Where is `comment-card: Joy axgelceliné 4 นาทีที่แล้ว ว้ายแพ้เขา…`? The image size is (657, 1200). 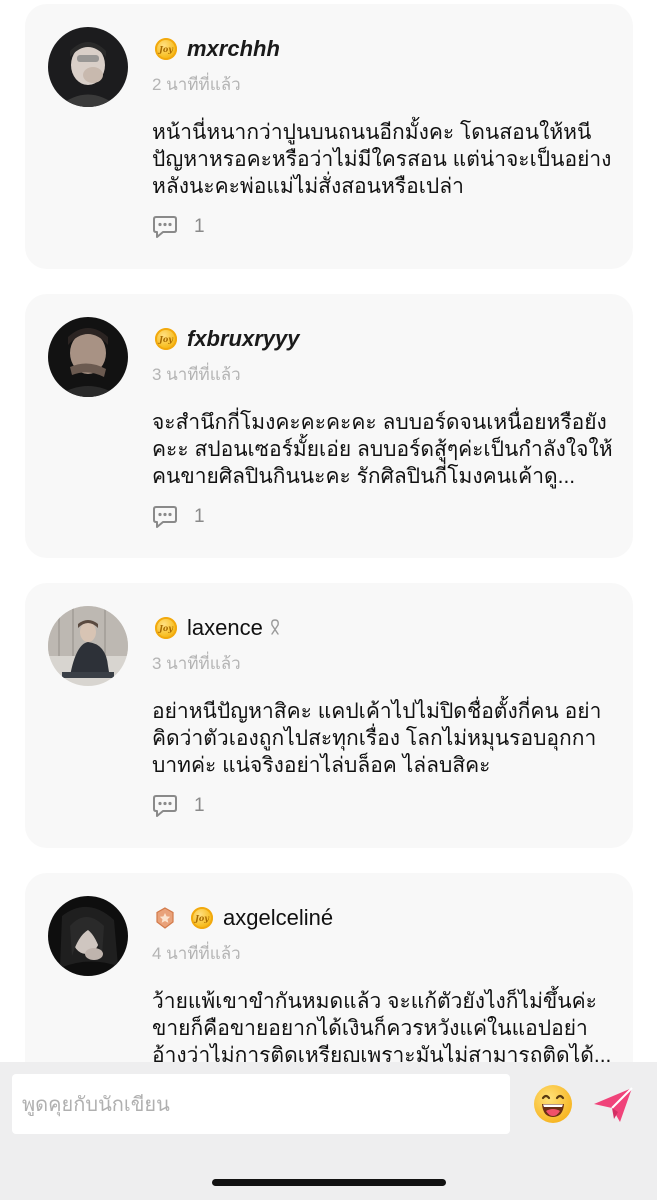 comment-card: Joy axgelceliné 4 นาทีที่แล้ว ว้ายแพ้เขา… is located at coordinates (329, 967).